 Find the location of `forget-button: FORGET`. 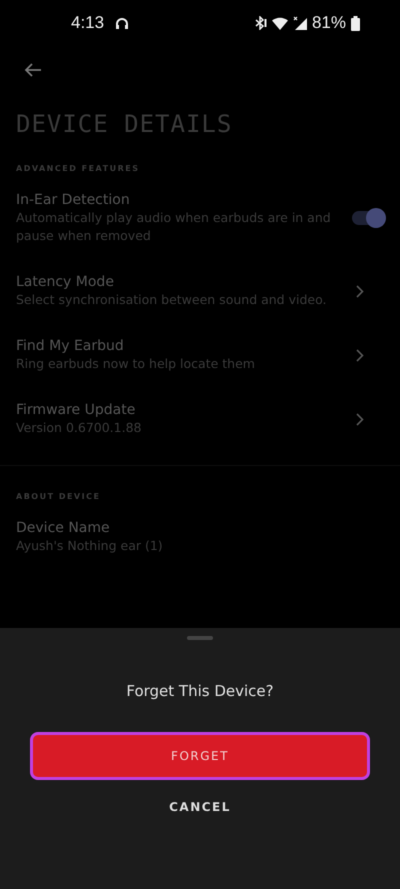

forget-button: FORGET is located at coordinates (200, 756).